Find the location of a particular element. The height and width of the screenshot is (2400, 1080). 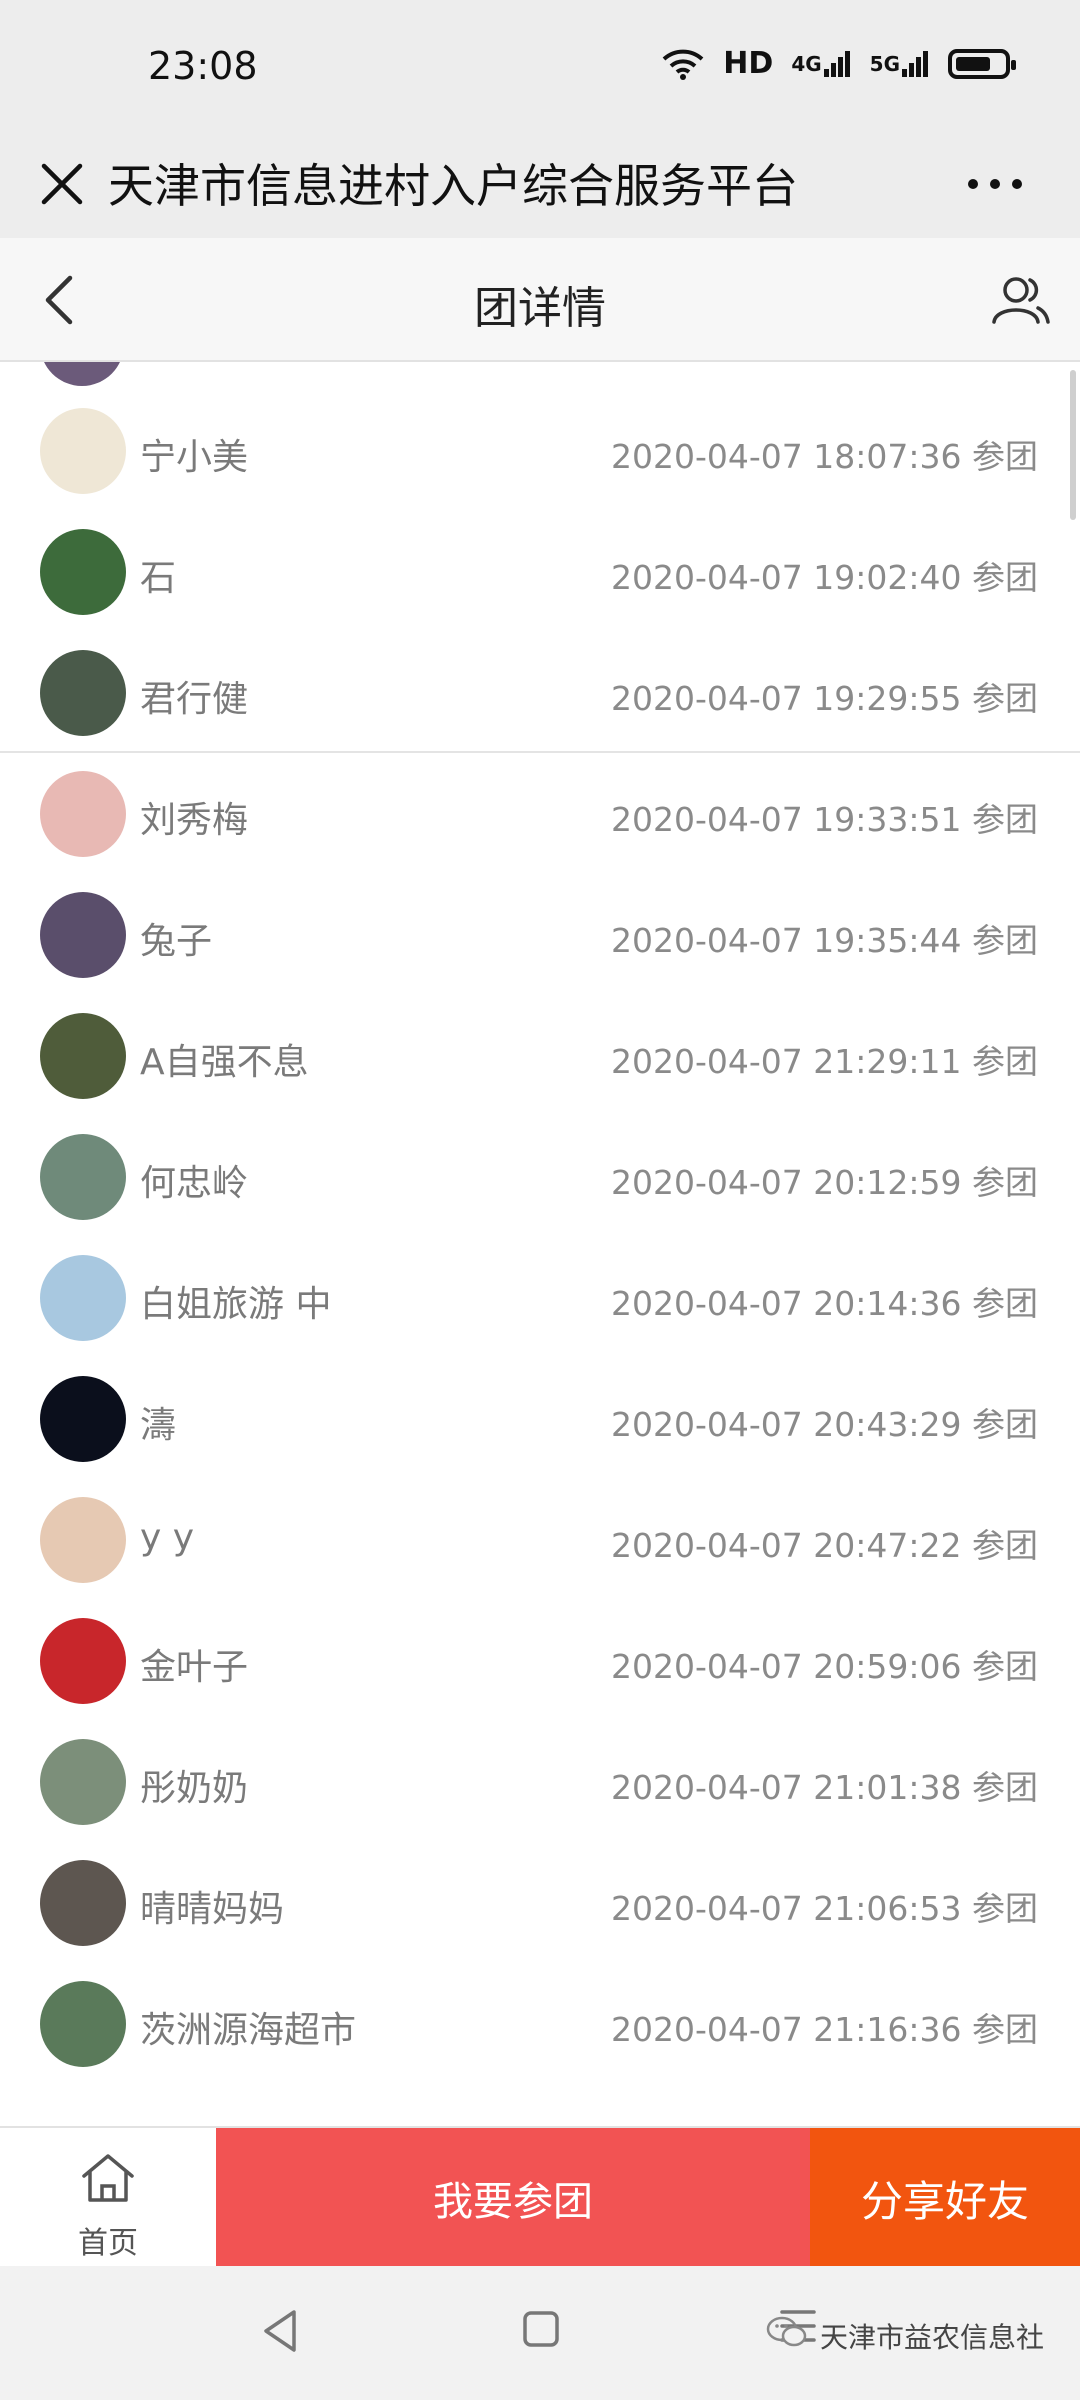

list-item: 何忠岭 2020-04-07 20:12:59 参团 is located at coordinates (540, 1176).